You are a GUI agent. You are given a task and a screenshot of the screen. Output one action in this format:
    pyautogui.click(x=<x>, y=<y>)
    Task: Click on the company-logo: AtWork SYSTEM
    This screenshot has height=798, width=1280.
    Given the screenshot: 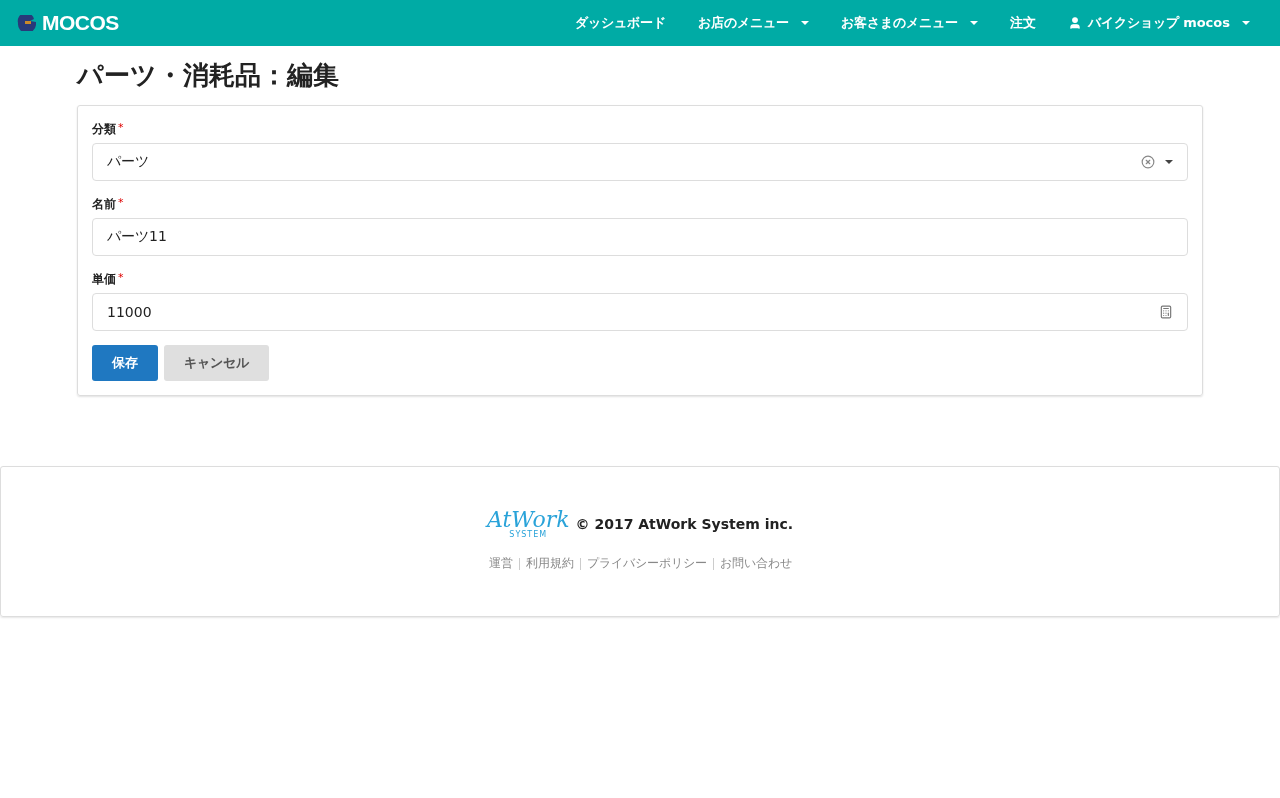 What is the action you would take?
    pyautogui.click(x=528, y=524)
    